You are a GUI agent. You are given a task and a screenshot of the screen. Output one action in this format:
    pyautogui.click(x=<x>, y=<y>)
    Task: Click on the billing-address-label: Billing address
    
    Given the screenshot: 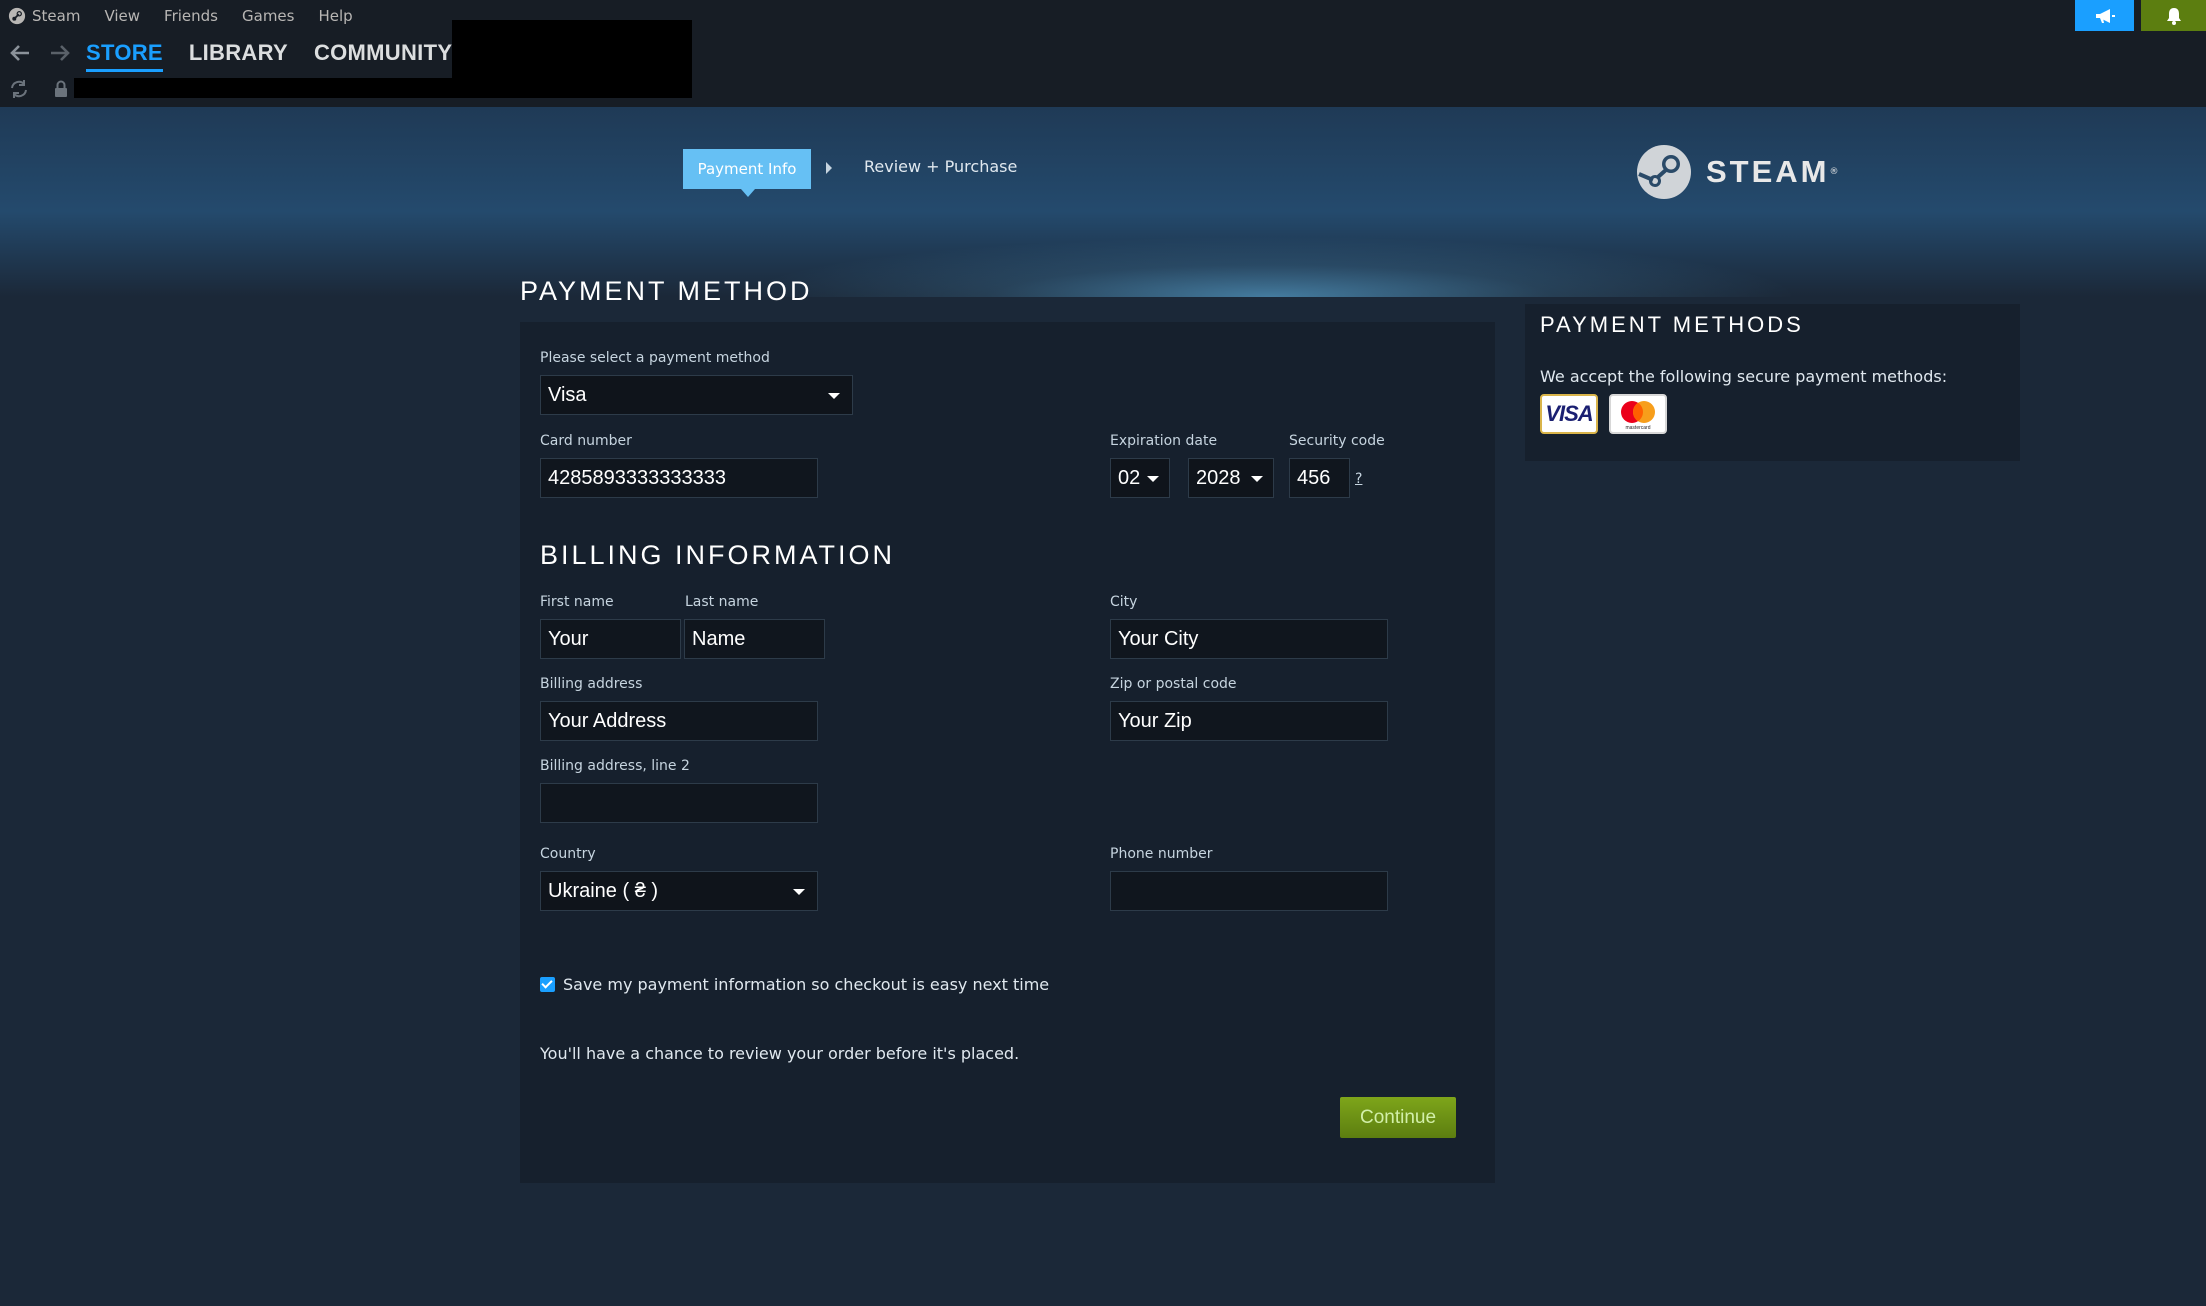 What is the action you would take?
    pyautogui.click(x=591, y=684)
    